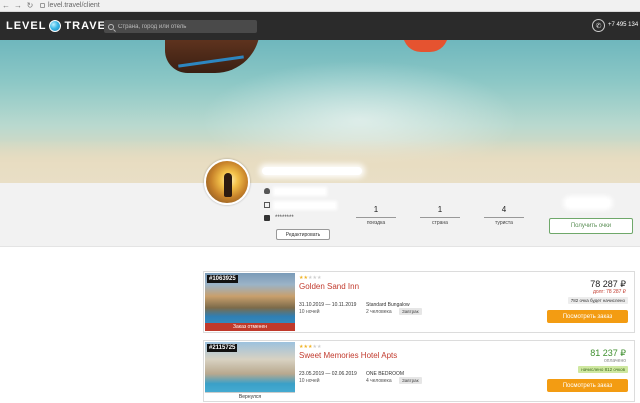  I want to click on email-redacted, so click(305, 205).